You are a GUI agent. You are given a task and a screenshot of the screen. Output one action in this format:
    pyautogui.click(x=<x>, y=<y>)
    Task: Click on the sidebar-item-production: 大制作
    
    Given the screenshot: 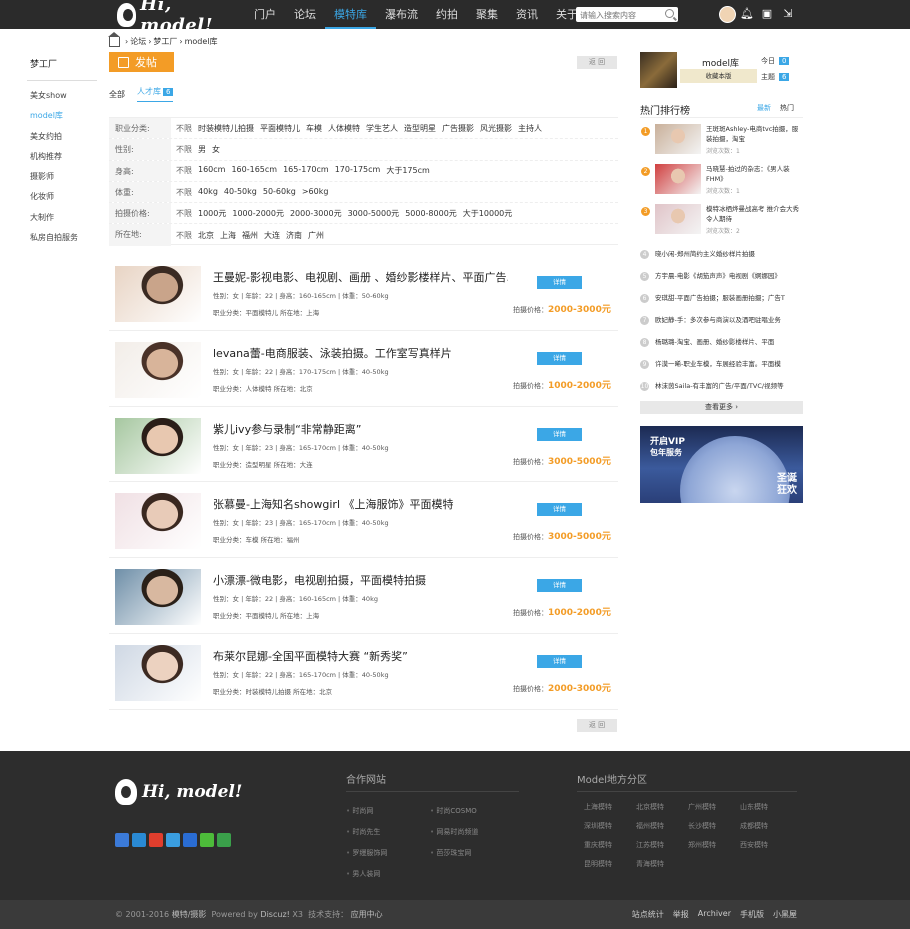 What is the action you would take?
    pyautogui.click(x=63, y=221)
    